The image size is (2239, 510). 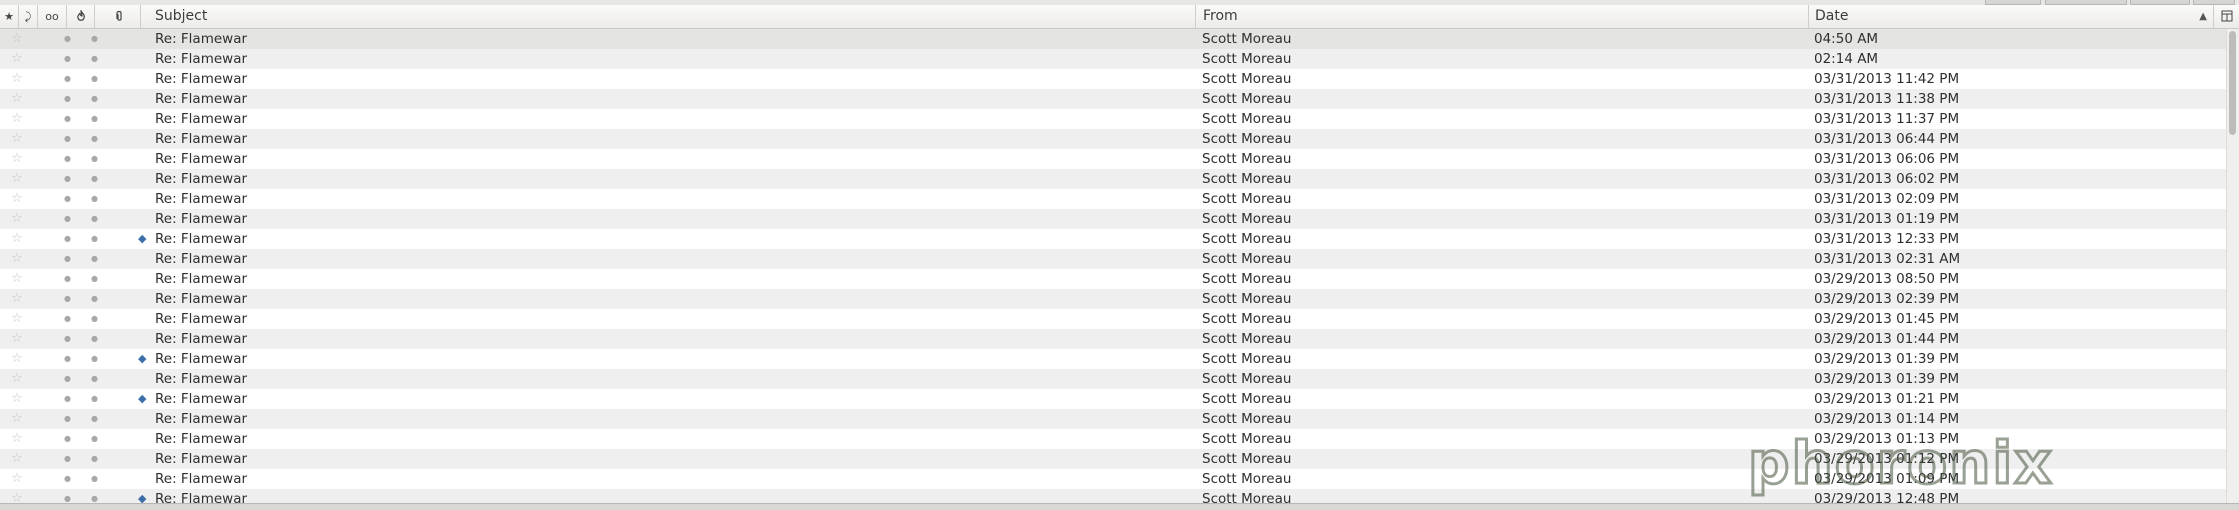 I want to click on message-date: 03/29/2013 01:12 PM, so click(x=1887, y=459).